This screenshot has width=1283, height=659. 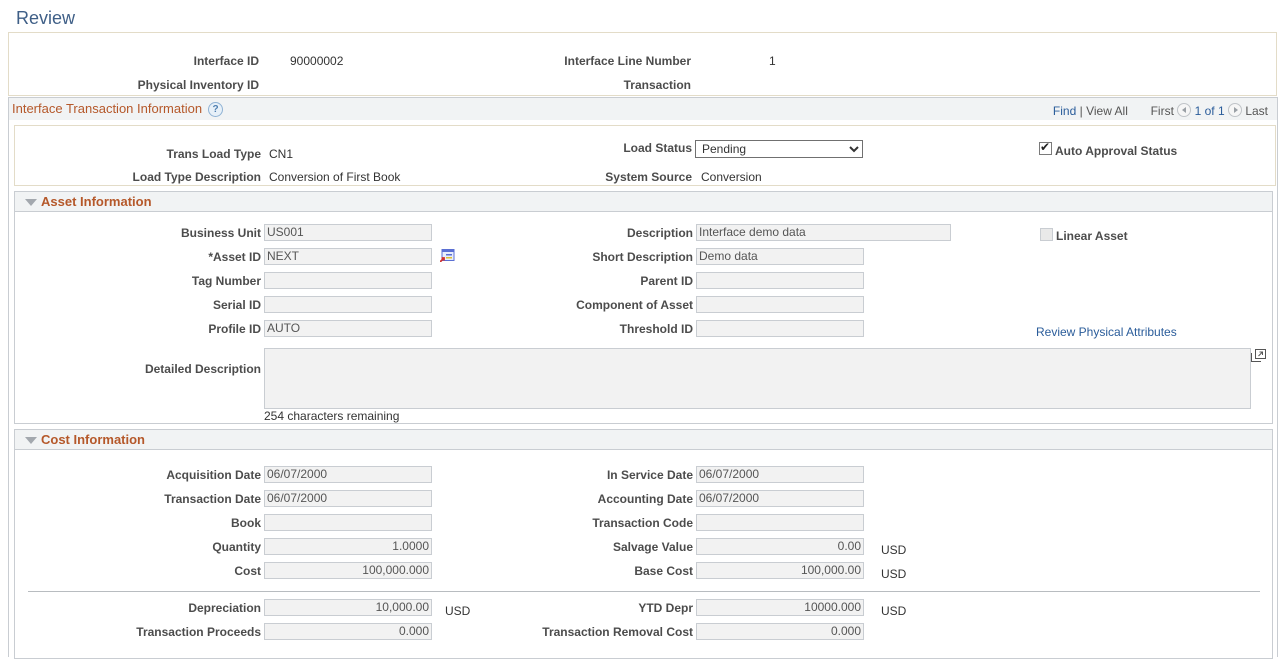 I want to click on acquisition-date-label: Acquisition Date, so click(x=213, y=475).